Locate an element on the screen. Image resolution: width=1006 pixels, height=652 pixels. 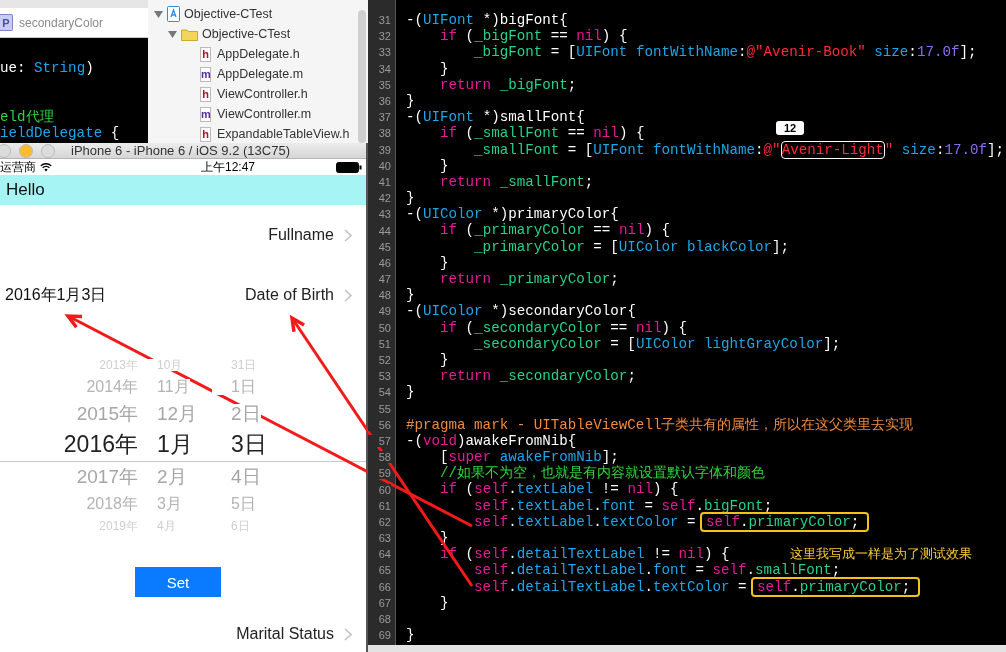
battery-icon is located at coordinates (349, 167).